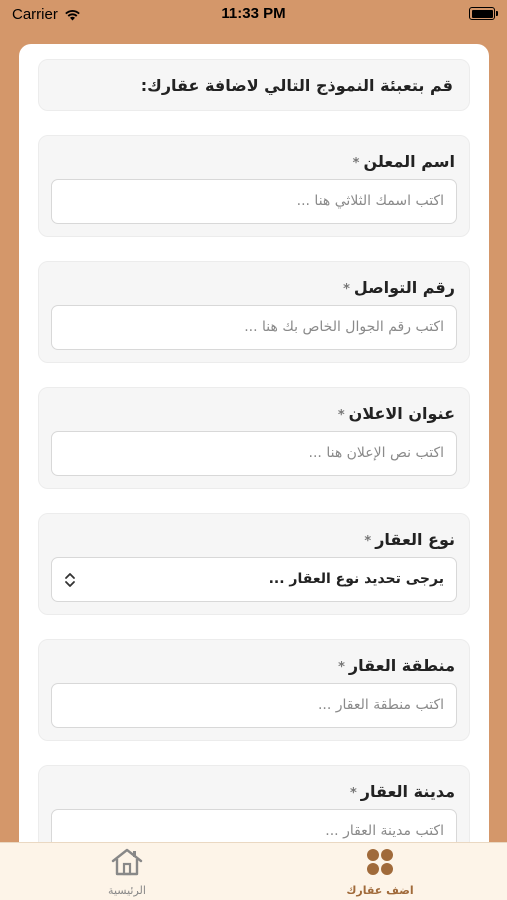 The image size is (507, 900). I want to click on tab-bar: الرئيسية اضف عقارك, so click(253, 871).